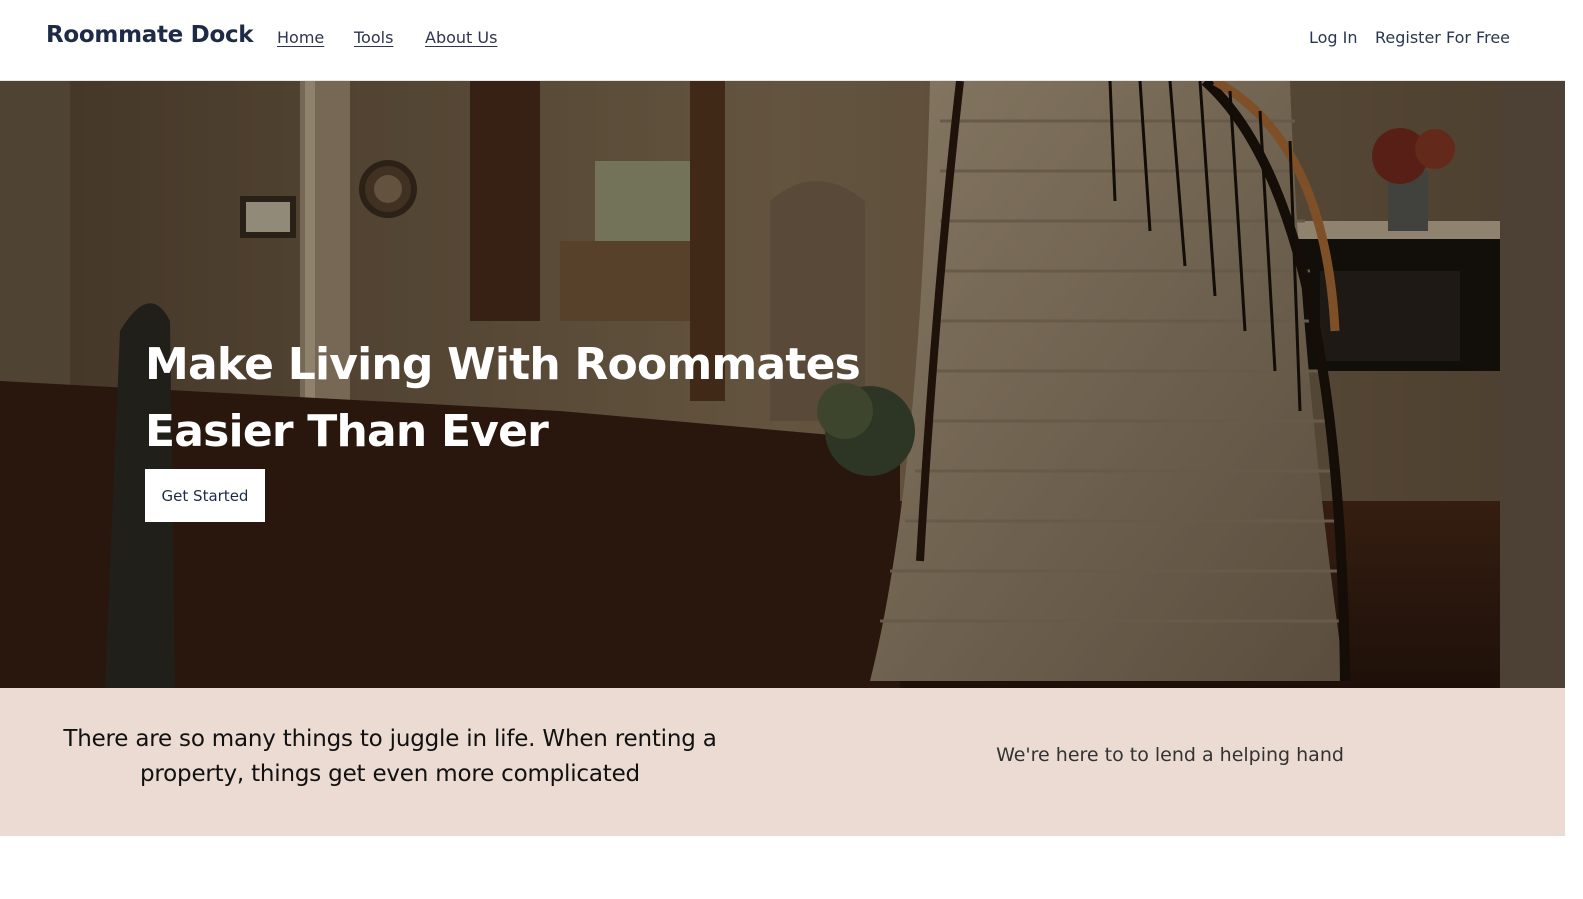 The height and width of the screenshot is (899, 1583). I want to click on register-link: Register For Free, so click(1442, 37).